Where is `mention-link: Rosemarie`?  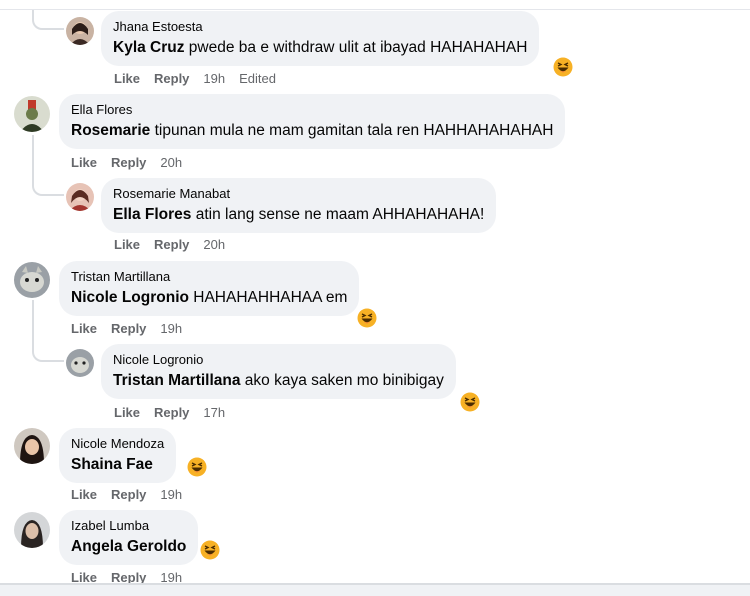
mention-link: Rosemarie is located at coordinates (110, 130).